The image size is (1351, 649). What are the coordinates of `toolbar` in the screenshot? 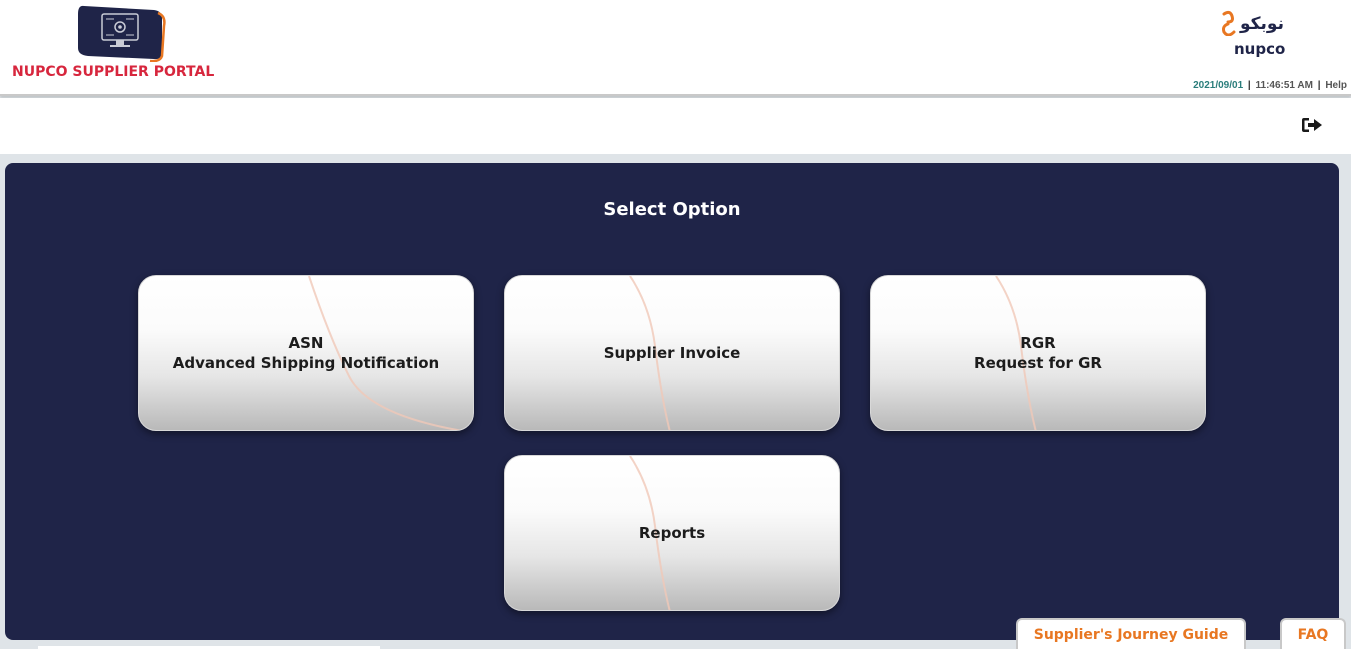 It's located at (675, 126).